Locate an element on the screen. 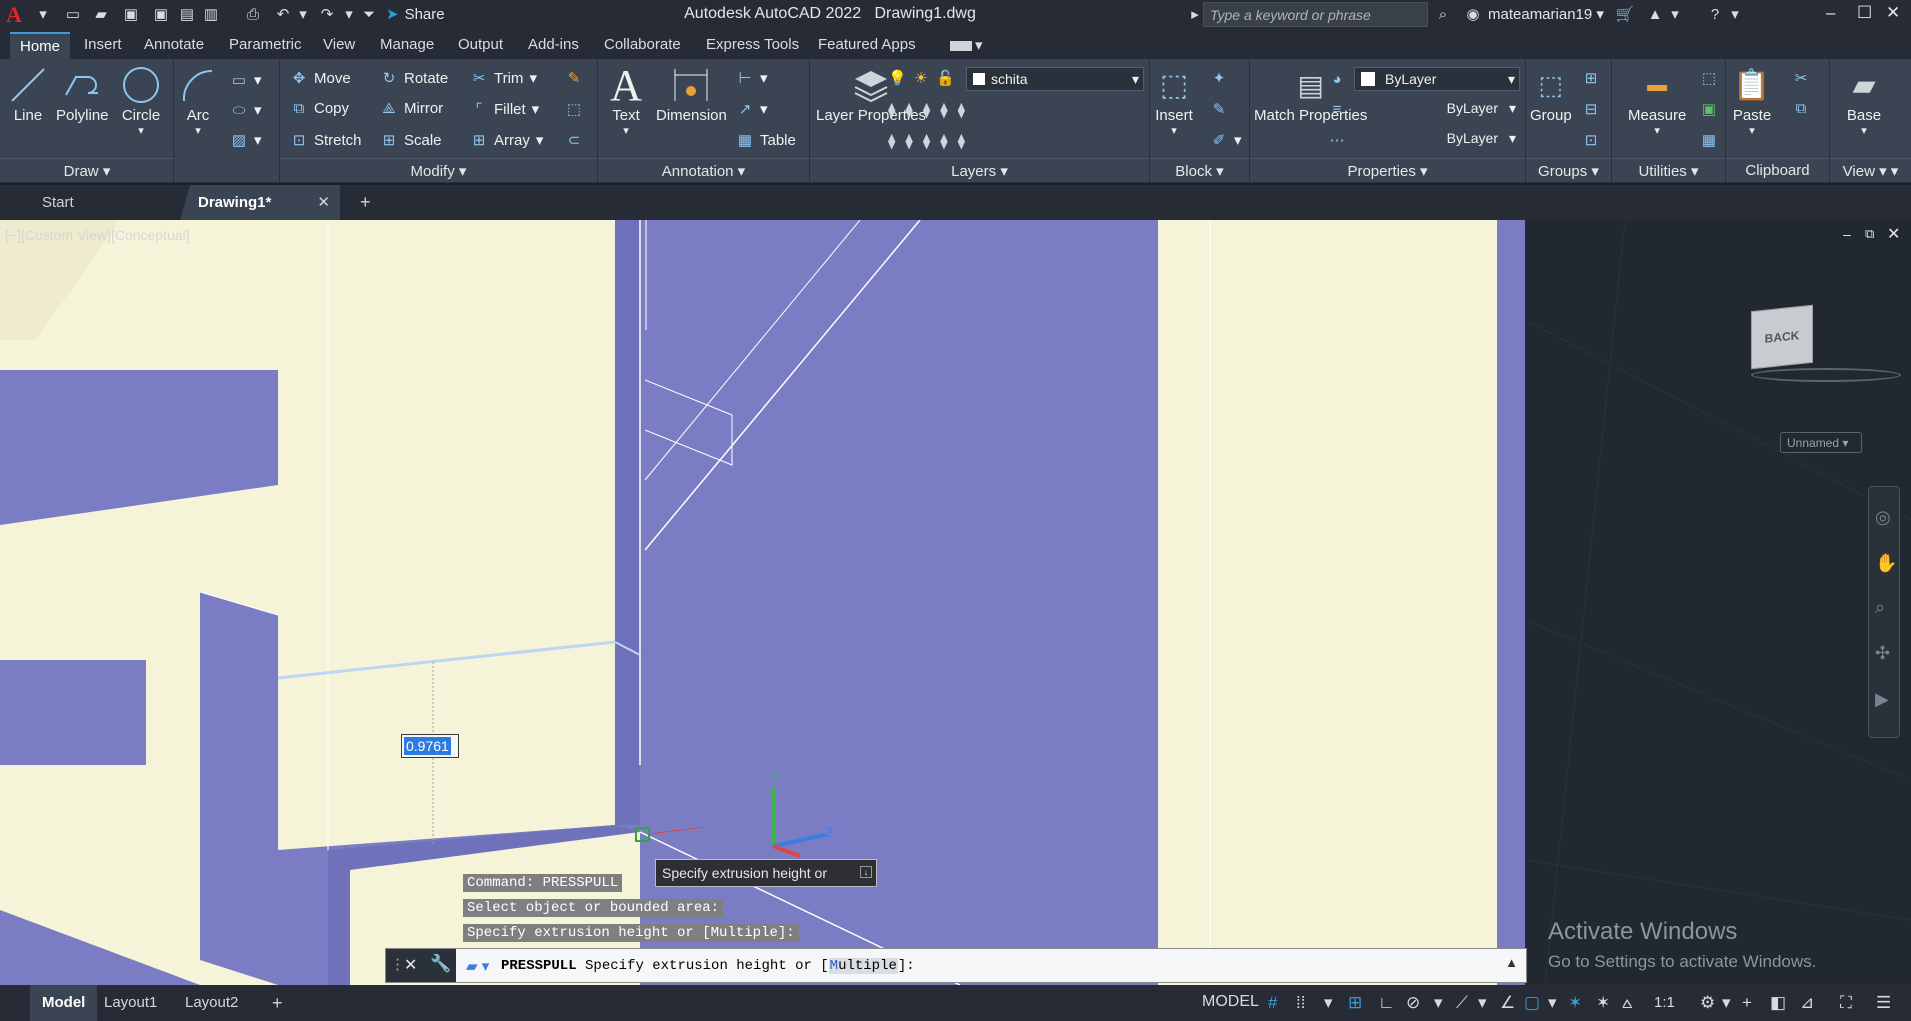  autoscale-icon: ✶ is located at coordinates (1603, 1003).